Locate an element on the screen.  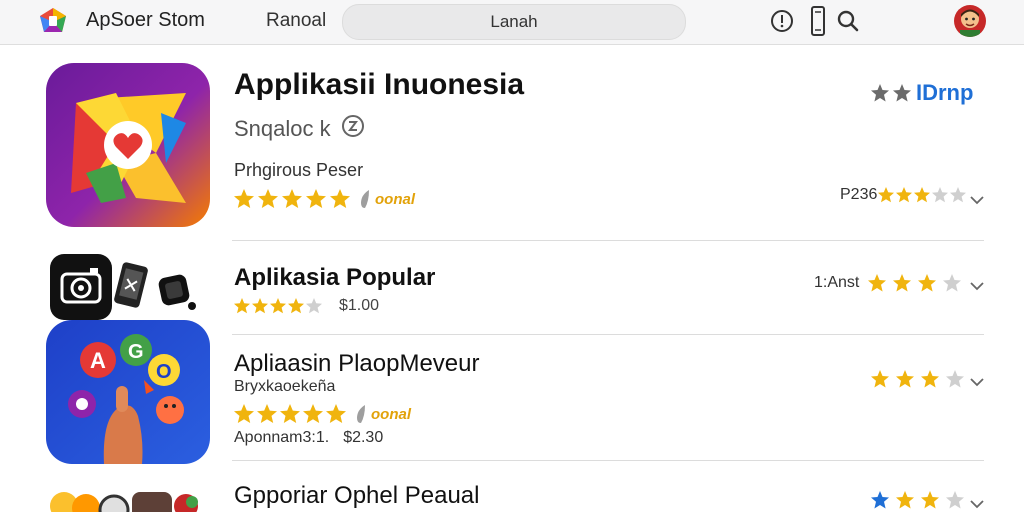
svg-text: G is located at coordinates (136, 352).